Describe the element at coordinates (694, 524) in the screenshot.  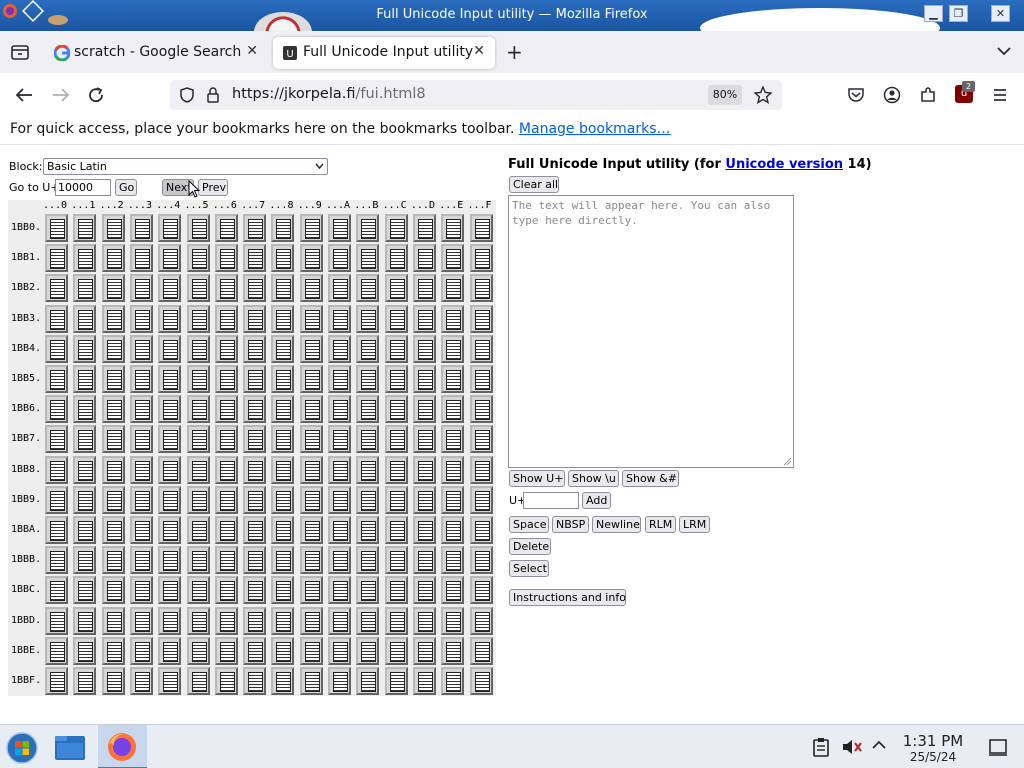
I see `lrm-button: LRM` at that location.